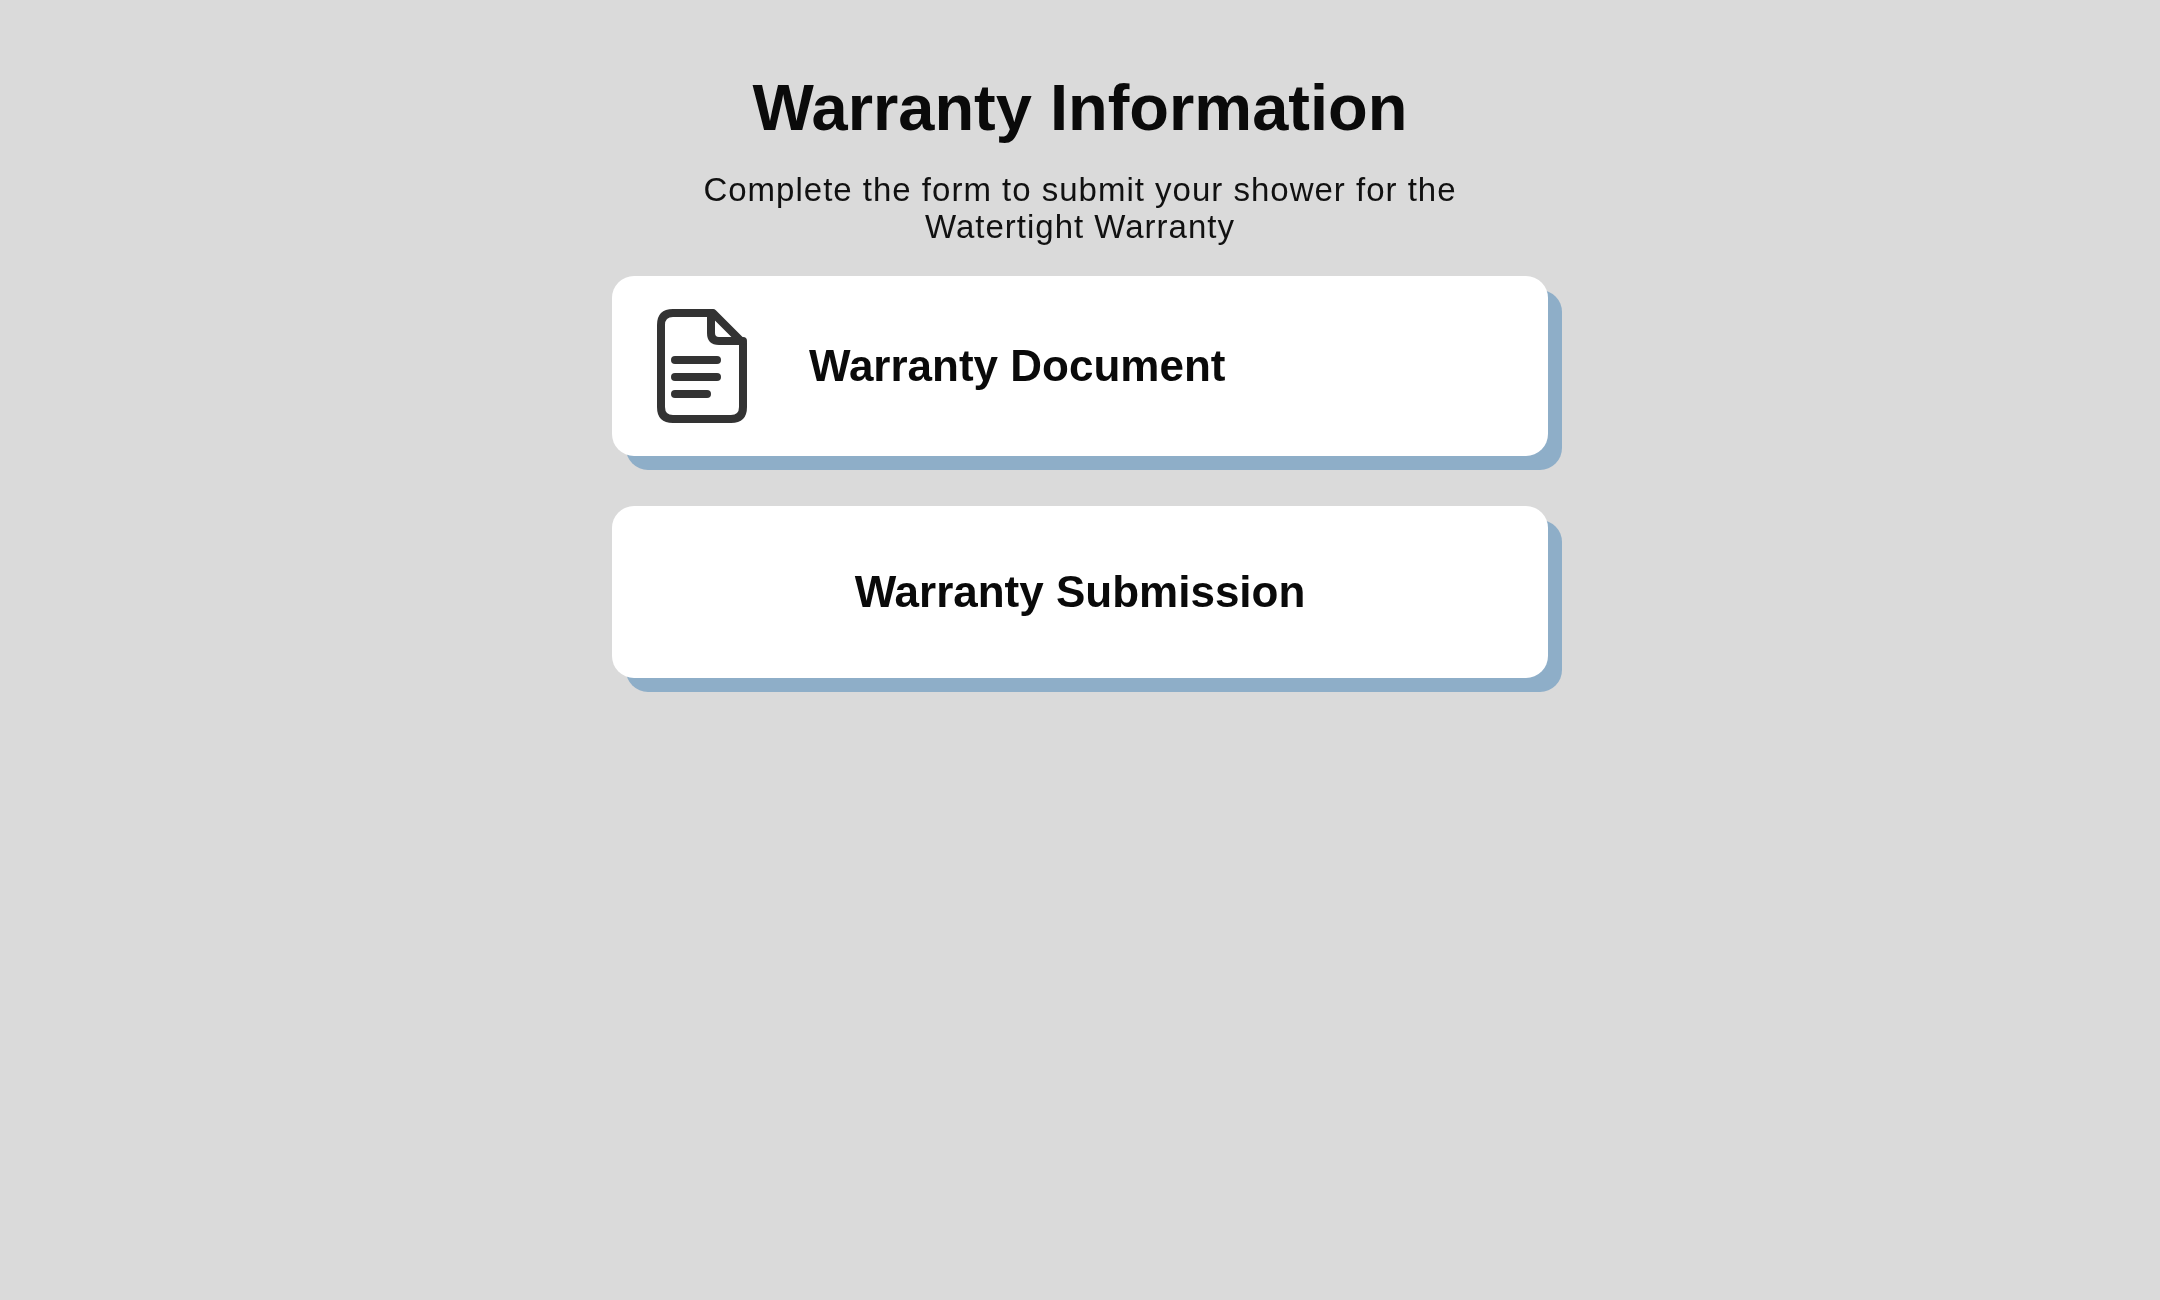 This screenshot has width=2160, height=1300. I want to click on page-title: Warranty Information, so click(1080, 107).